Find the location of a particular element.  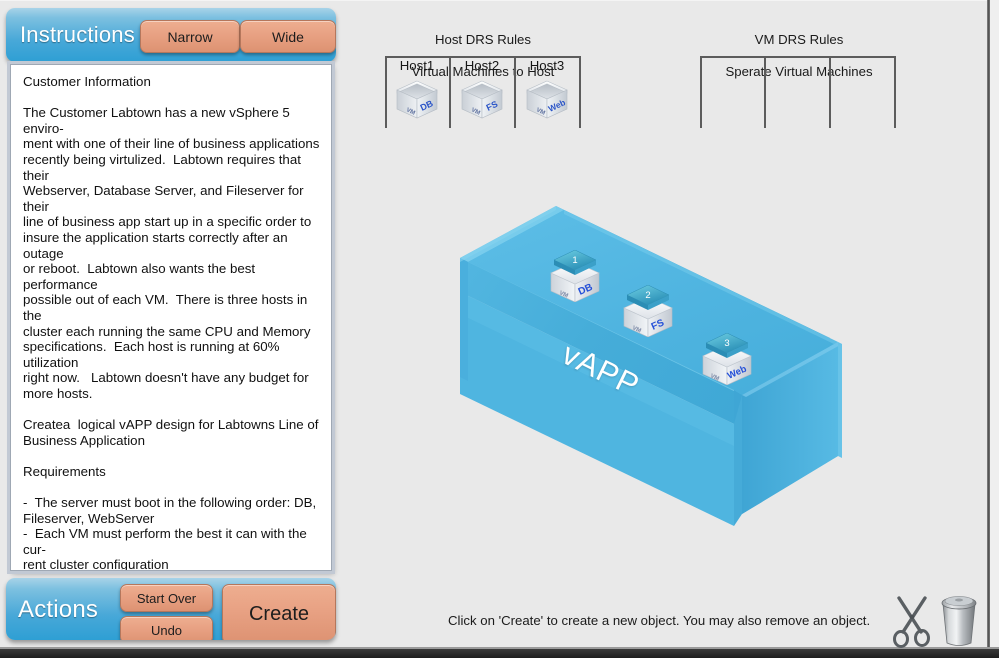

vm-drs-top-rule is located at coordinates (798, 57).